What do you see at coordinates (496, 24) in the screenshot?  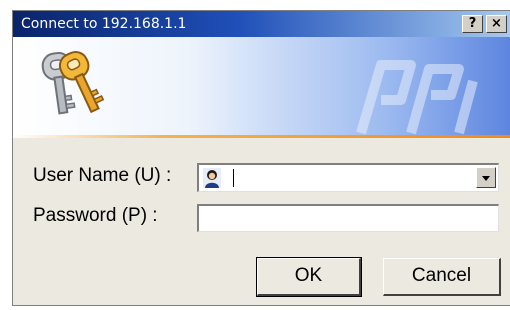 I see `close-button: ×` at bounding box center [496, 24].